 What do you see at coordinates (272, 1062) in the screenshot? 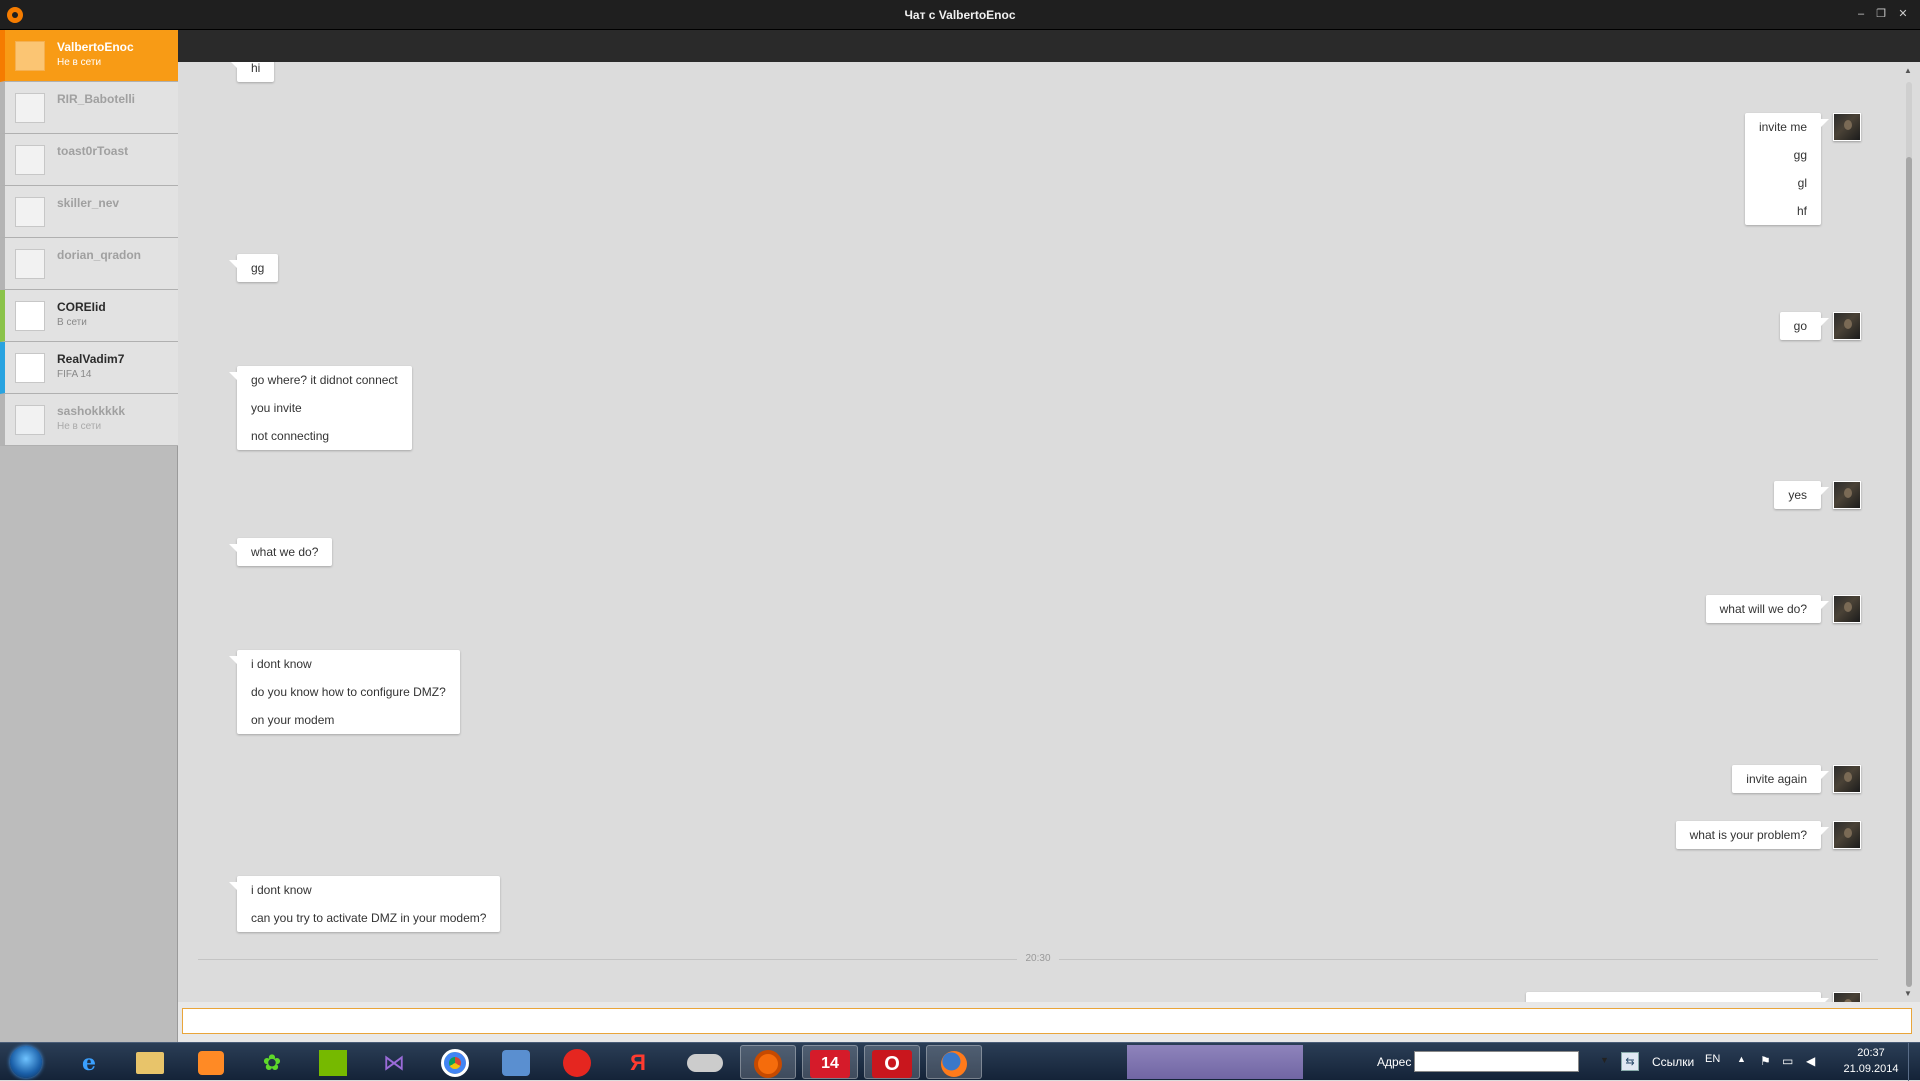
I see `icq-icon: ✿` at bounding box center [272, 1062].